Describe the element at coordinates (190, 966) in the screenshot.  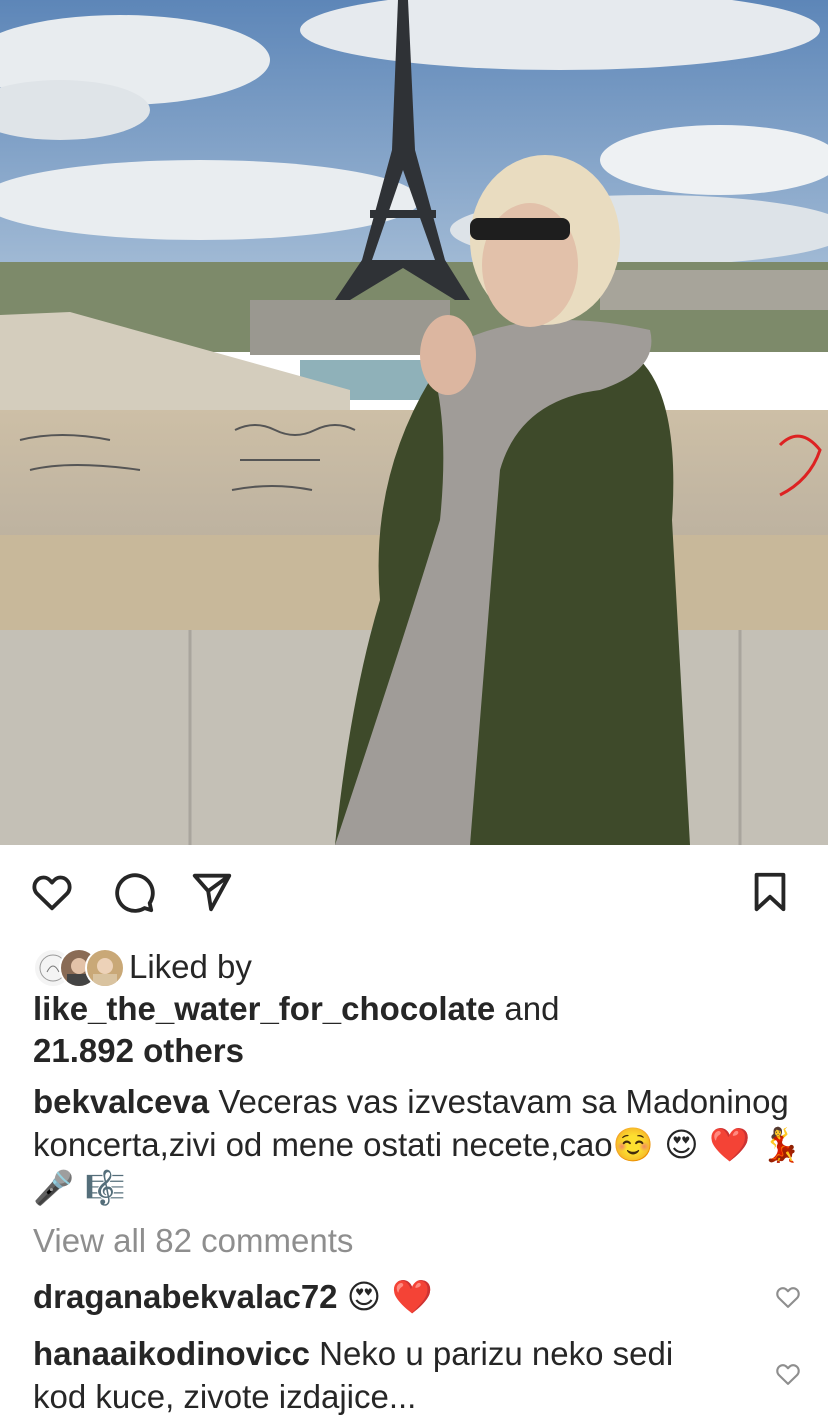
I see `liked-by-label: Liked by` at that location.